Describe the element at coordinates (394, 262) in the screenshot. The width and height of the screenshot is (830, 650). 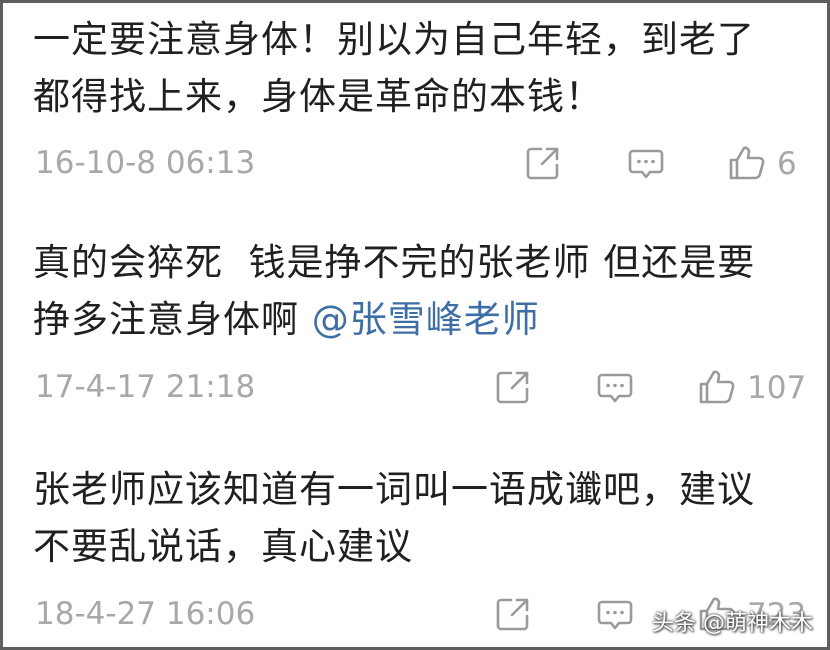
I see `comment-text-line: 真的会猝死 钱是挣不完的张老师 但还是要` at that location.